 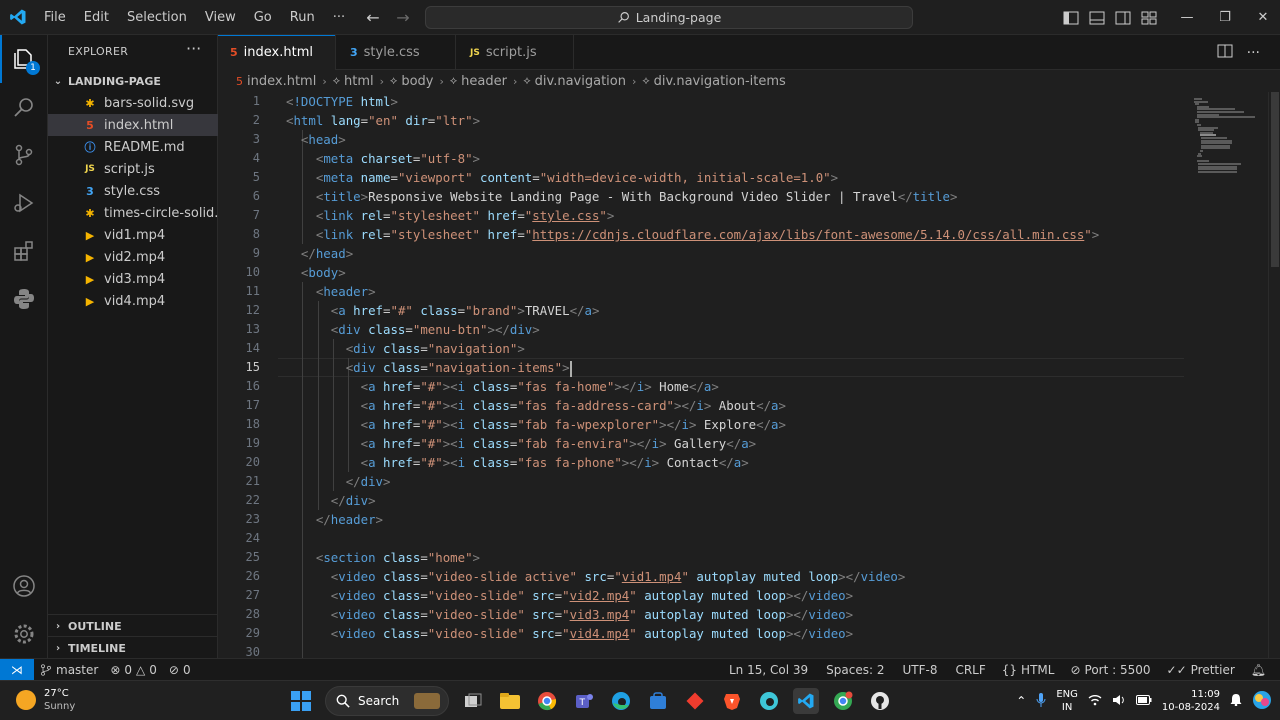 I want to click on volume-icon, so click(x=1119, y=701).